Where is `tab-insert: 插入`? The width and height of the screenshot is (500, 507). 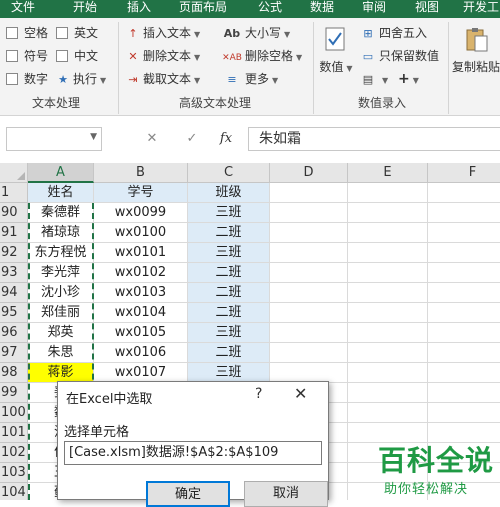
tab-insert: 插入 is located at coordinates (139, 9).